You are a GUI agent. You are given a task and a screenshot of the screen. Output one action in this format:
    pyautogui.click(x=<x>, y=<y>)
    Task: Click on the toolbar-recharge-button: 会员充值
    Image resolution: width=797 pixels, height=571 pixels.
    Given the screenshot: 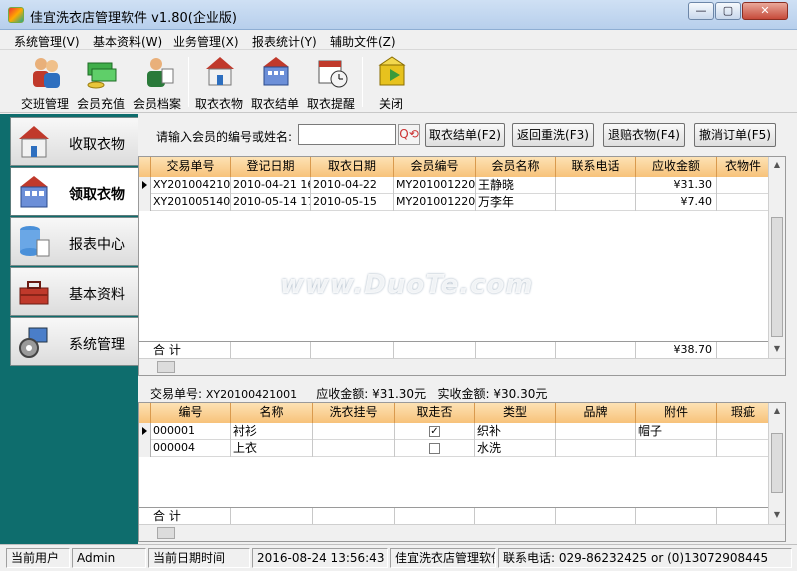 What is the action you would take?
    pyautogui.click(x=101, y=82)
    